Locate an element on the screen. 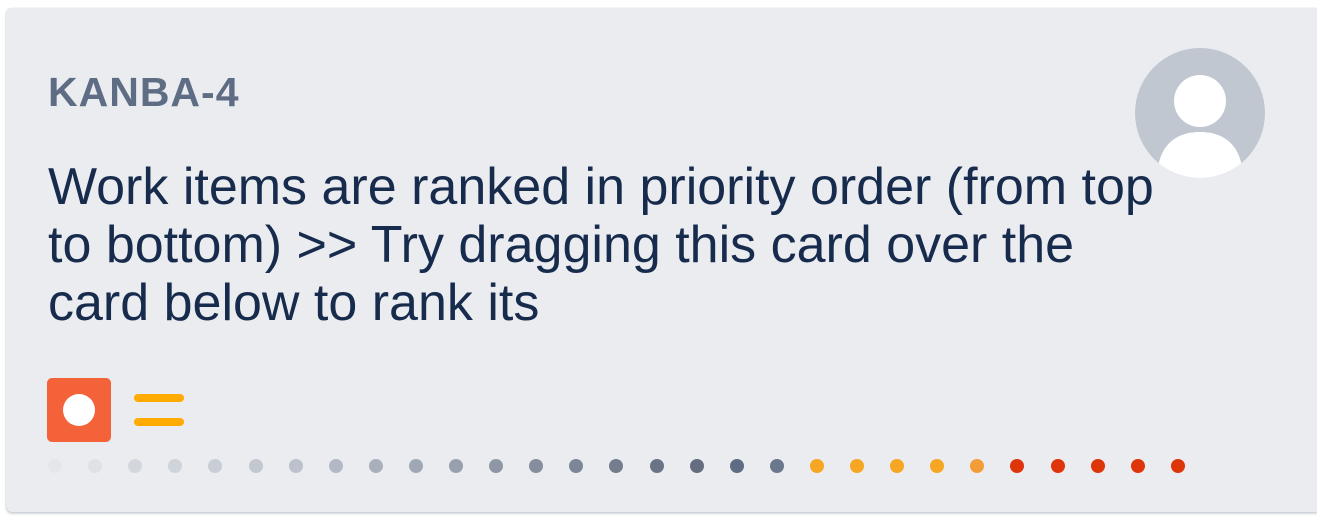 The image size is (1317, 520). issue-key: KANBA-4 is located at coordinates (144, 92).